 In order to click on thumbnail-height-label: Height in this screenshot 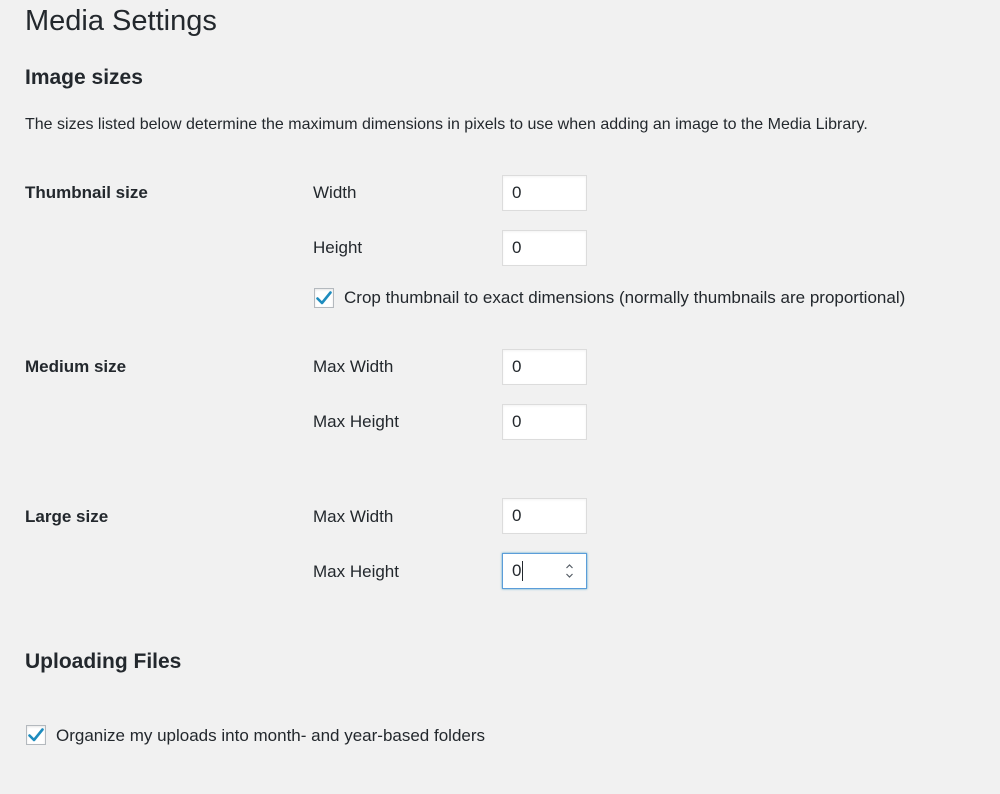, I will do `click(338, 247)`.